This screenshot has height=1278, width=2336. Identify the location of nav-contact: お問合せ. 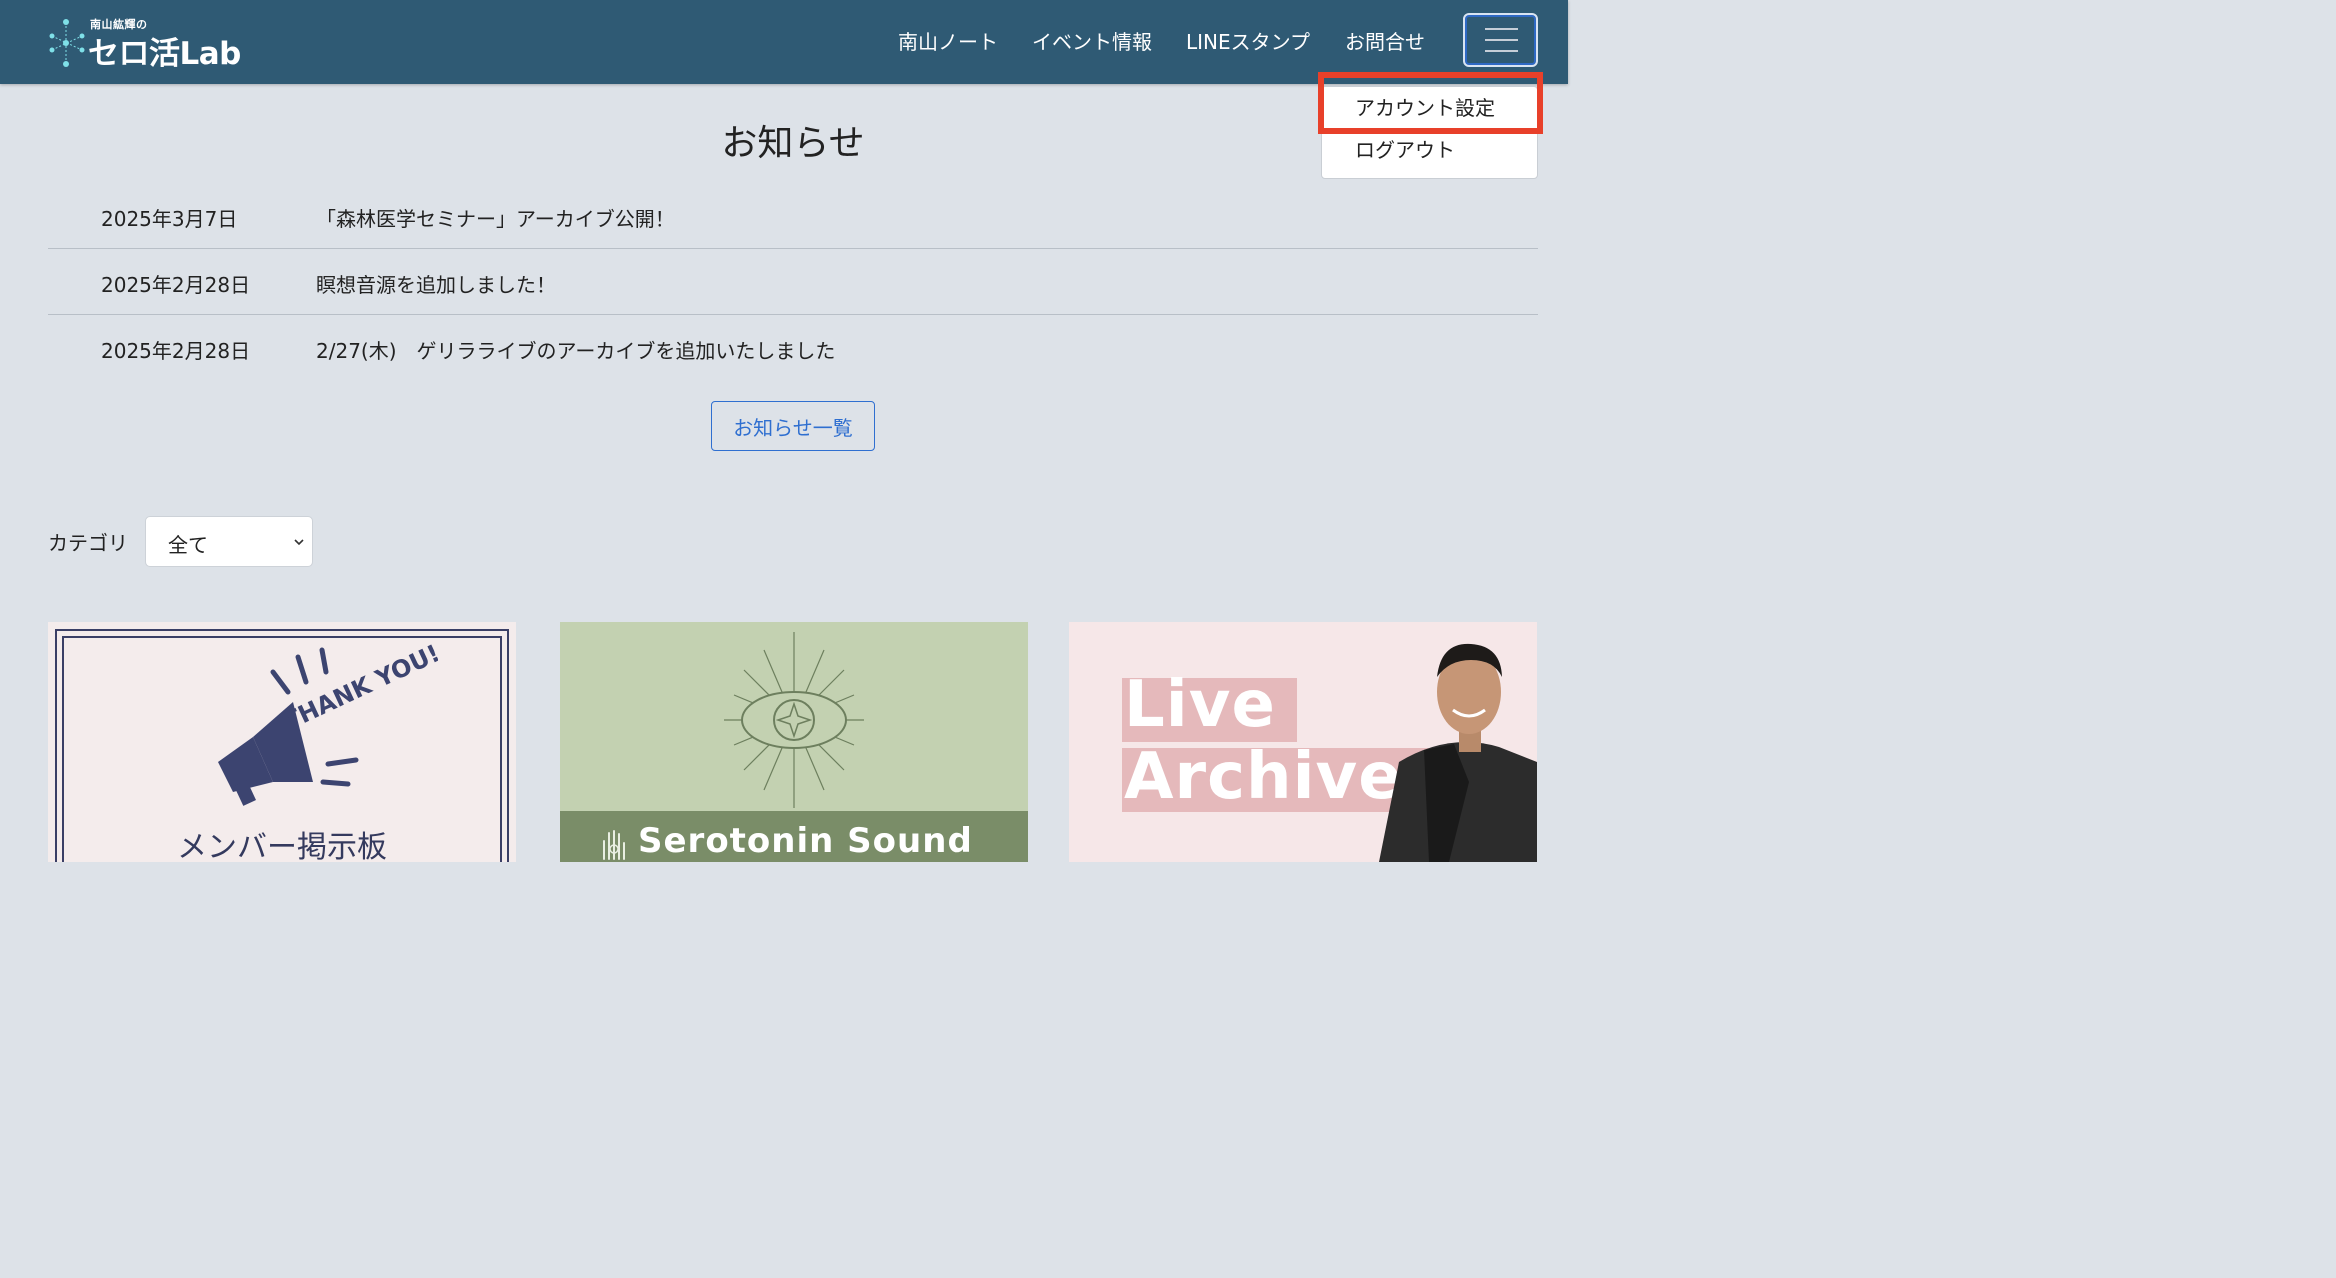
(1385, 40).